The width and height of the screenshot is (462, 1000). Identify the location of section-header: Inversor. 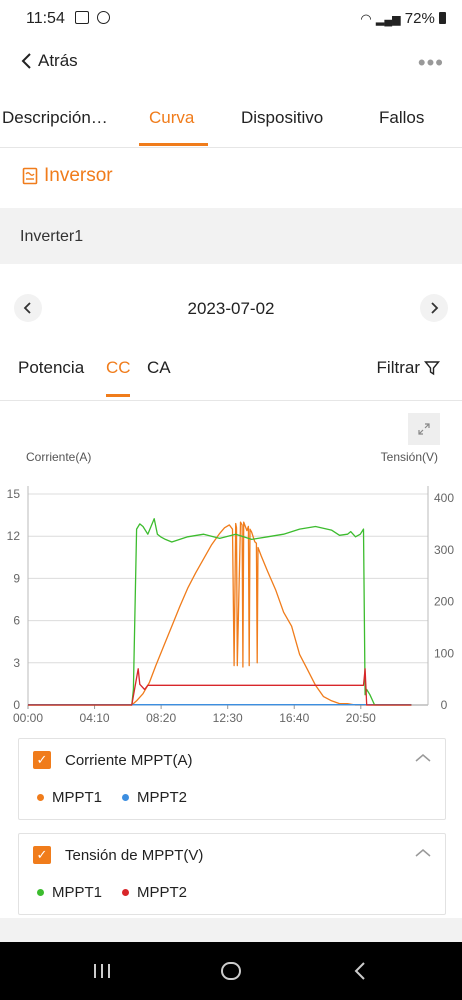
(67, 176).